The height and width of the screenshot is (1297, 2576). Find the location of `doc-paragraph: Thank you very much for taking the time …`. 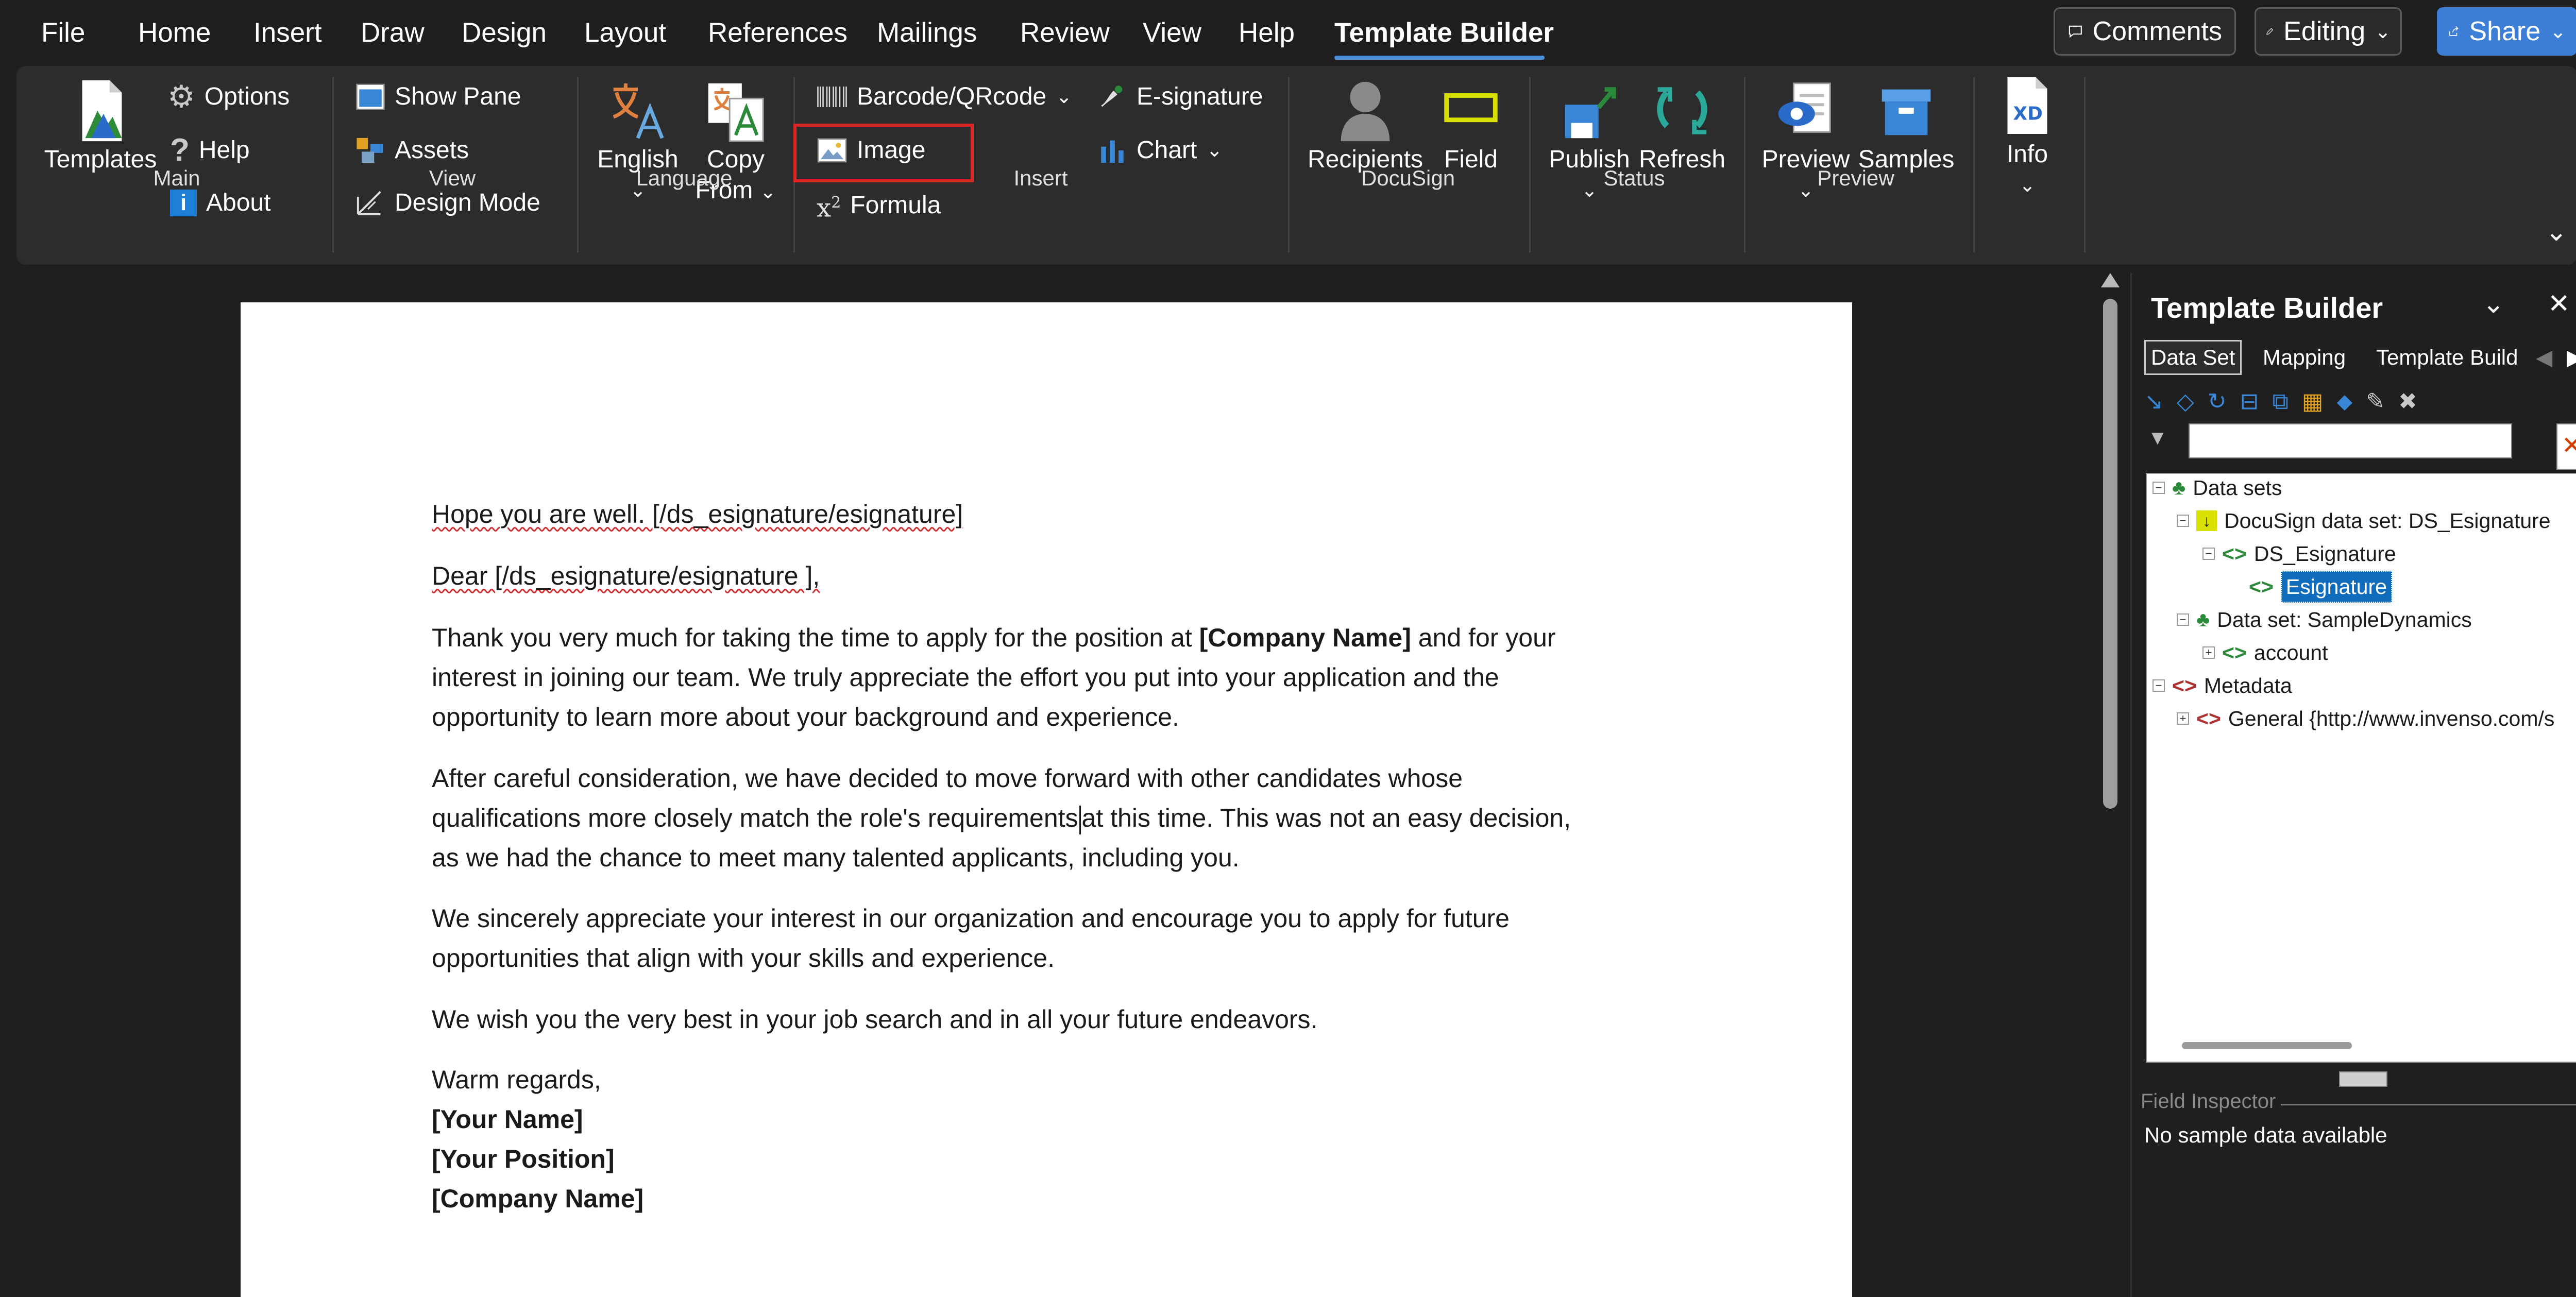

doc-paragraph: Thank you very much for taking the time … is located at coordinates (1060, 677).